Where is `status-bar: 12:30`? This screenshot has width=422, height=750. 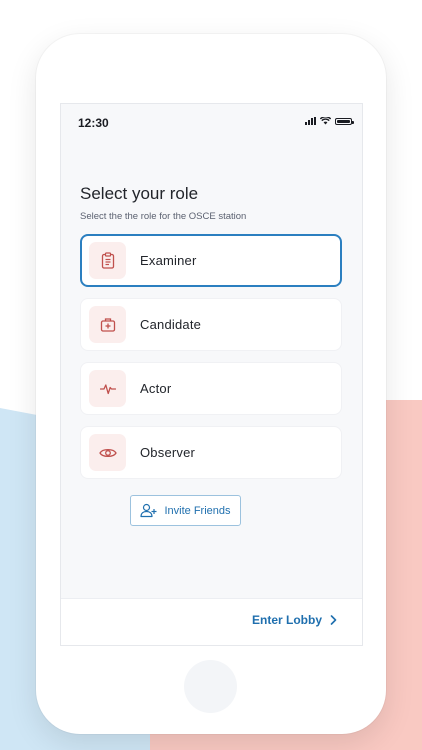
status-bar: 12:30 is located at coordinates (211, 122).